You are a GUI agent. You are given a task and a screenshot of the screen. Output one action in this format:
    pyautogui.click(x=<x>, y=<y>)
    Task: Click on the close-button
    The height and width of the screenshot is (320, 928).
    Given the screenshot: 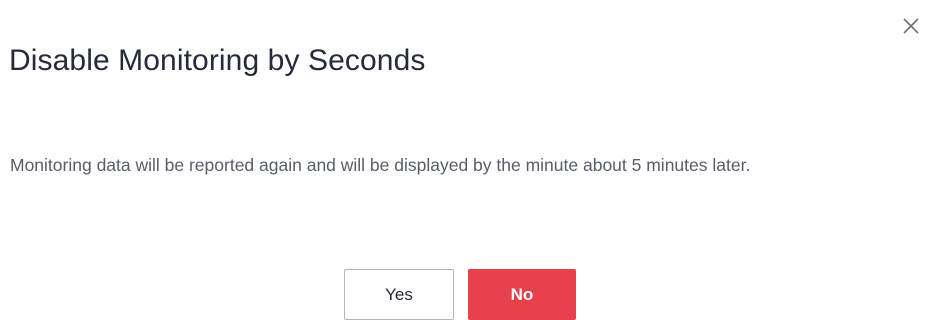 What is the action you would take?
    pyautogui.click(x=911, y=26)
    